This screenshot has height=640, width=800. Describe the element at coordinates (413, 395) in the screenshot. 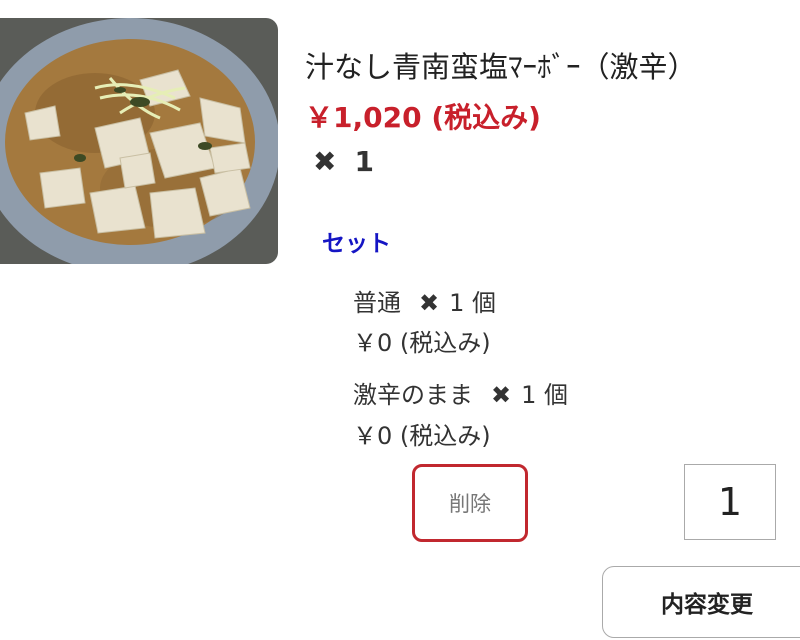

I see `set-option-name: 激辛のまま` at that location.